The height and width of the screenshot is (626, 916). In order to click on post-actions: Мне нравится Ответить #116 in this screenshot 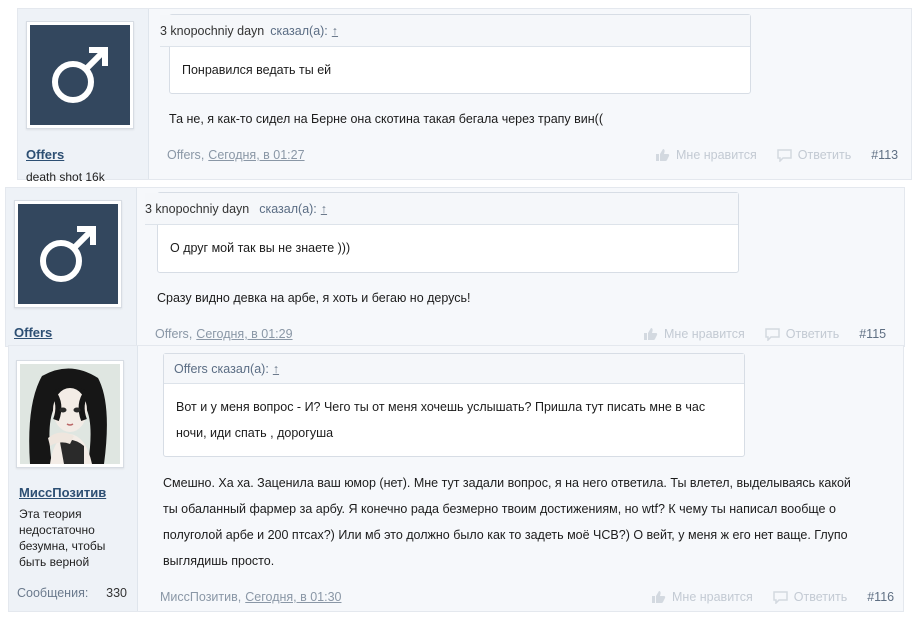, I will do `click(772, 597)`.